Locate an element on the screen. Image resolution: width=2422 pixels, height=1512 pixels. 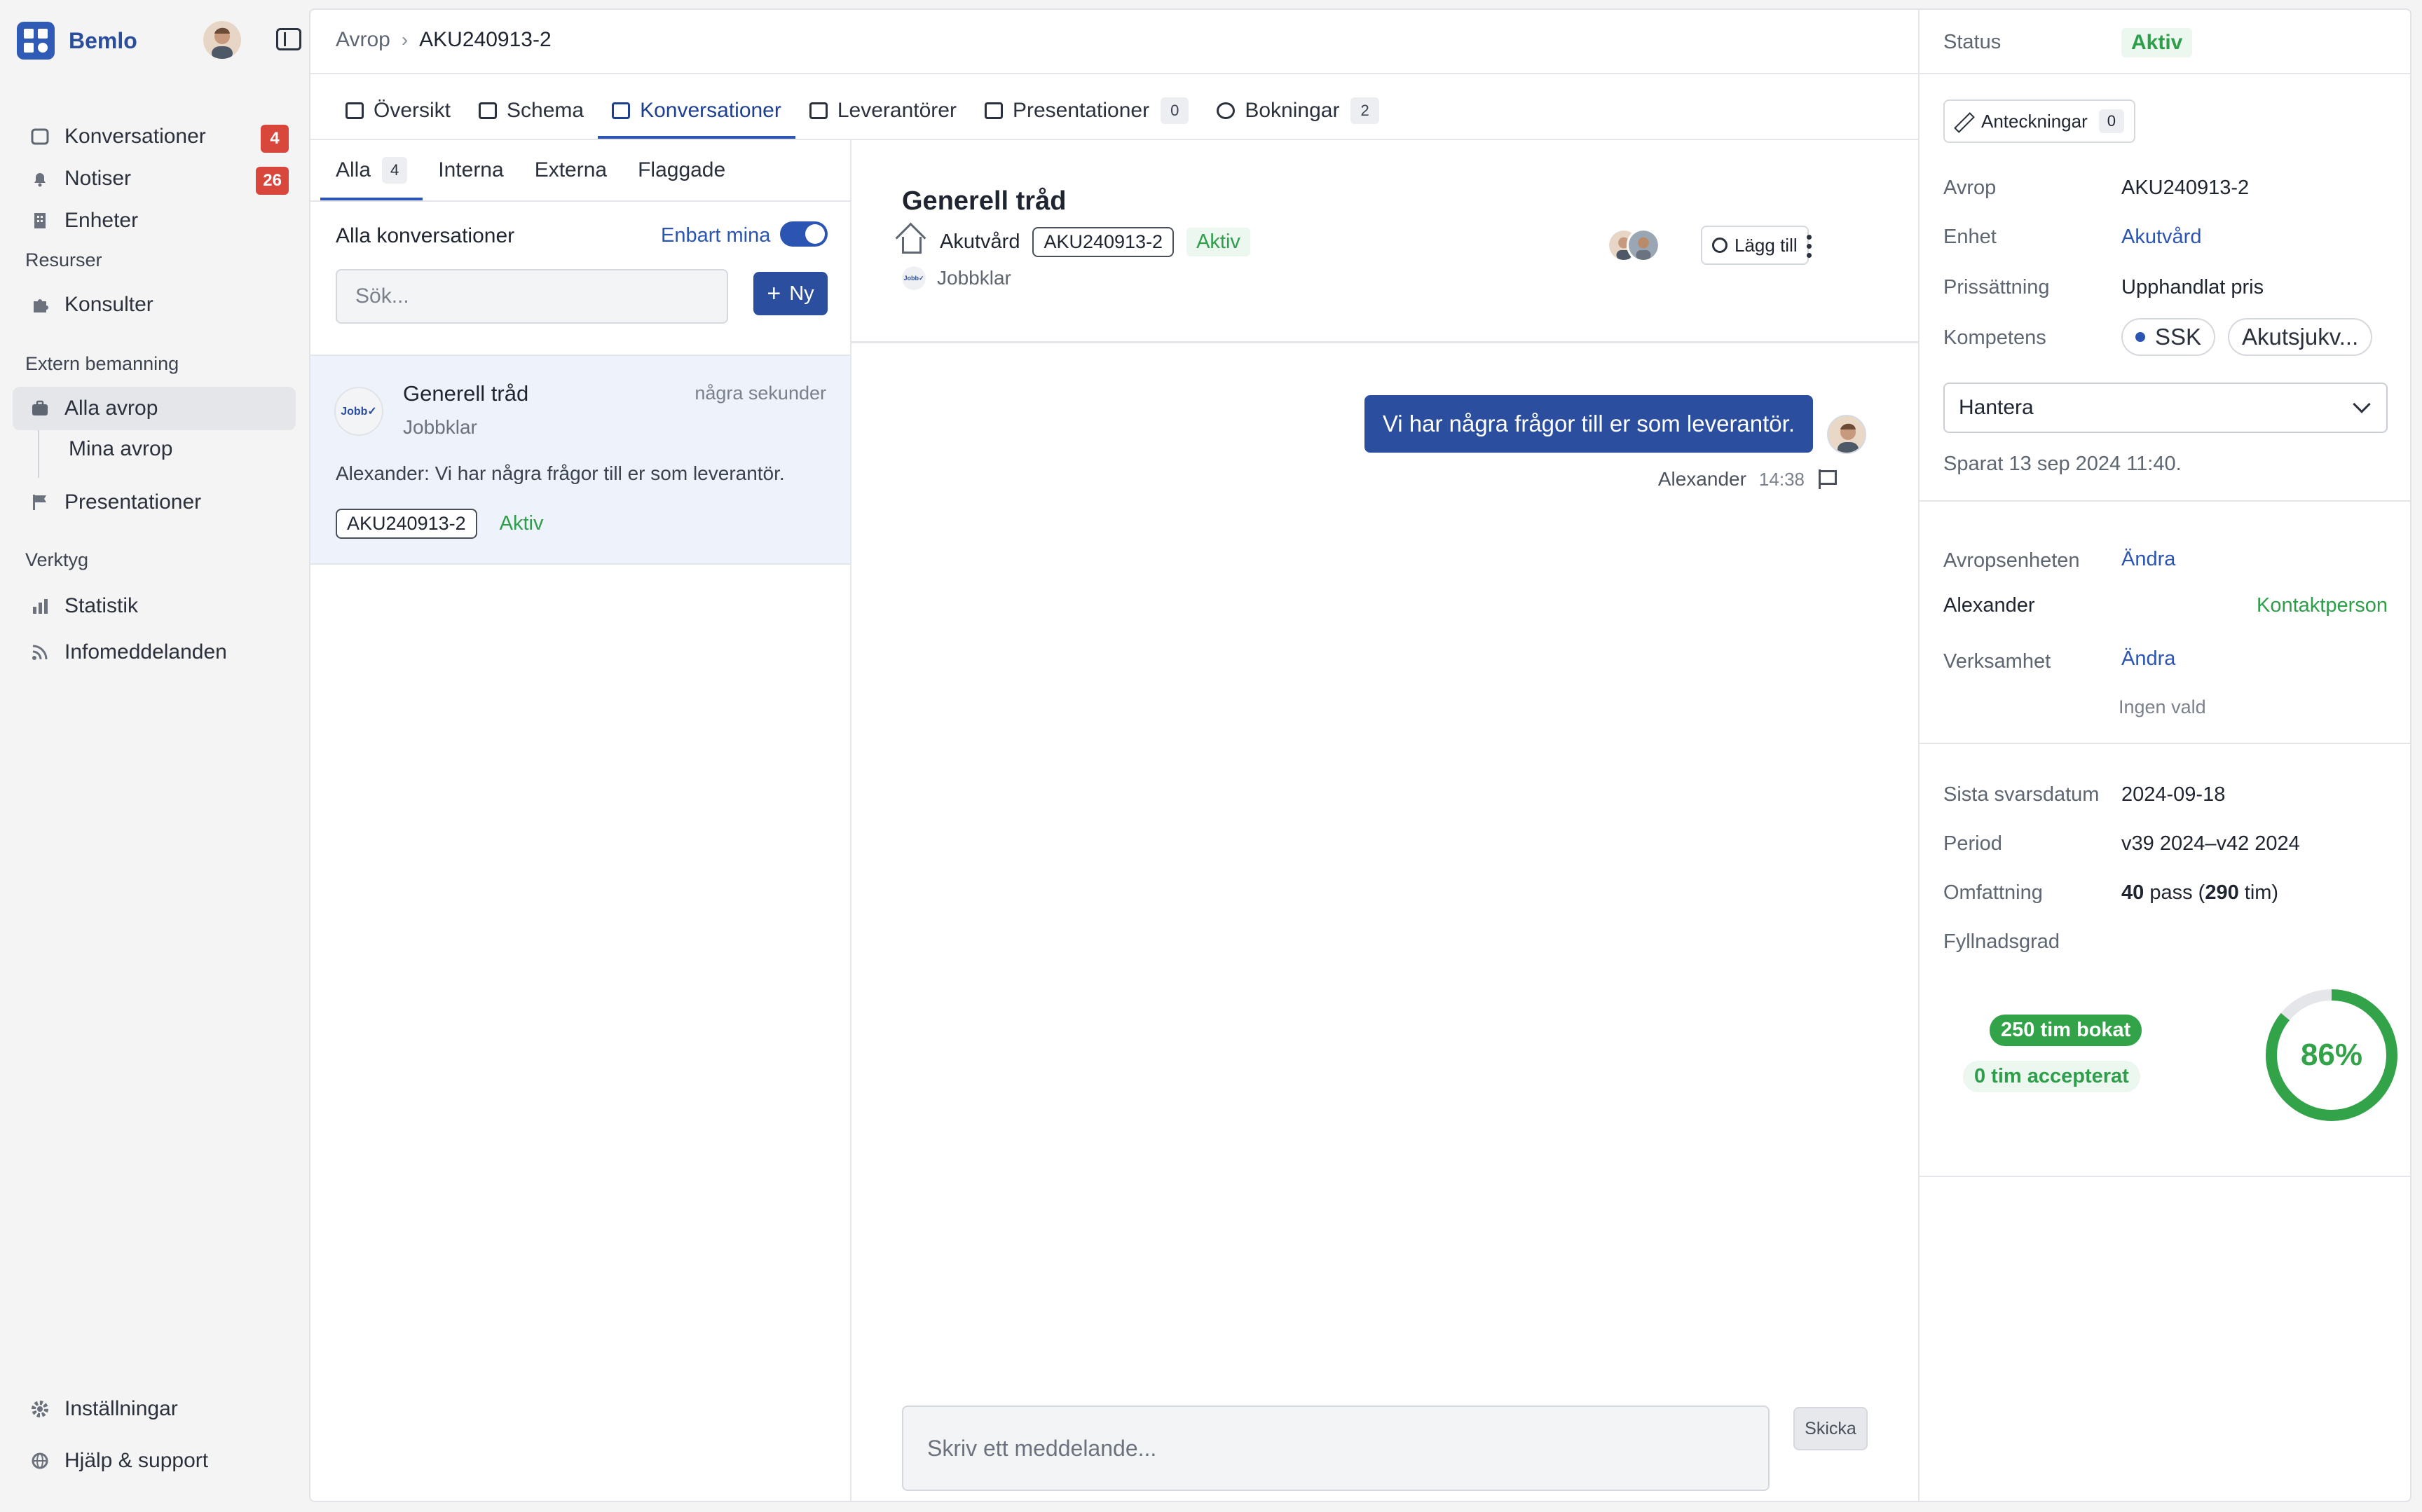
tab-count: 2 is located at coordinates (1364, 110).